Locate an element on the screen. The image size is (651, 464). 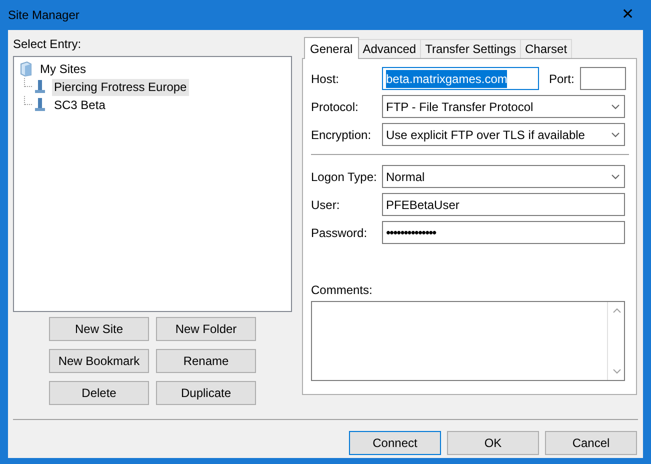
scroll-up-icon is located at coordinates (616, 310).